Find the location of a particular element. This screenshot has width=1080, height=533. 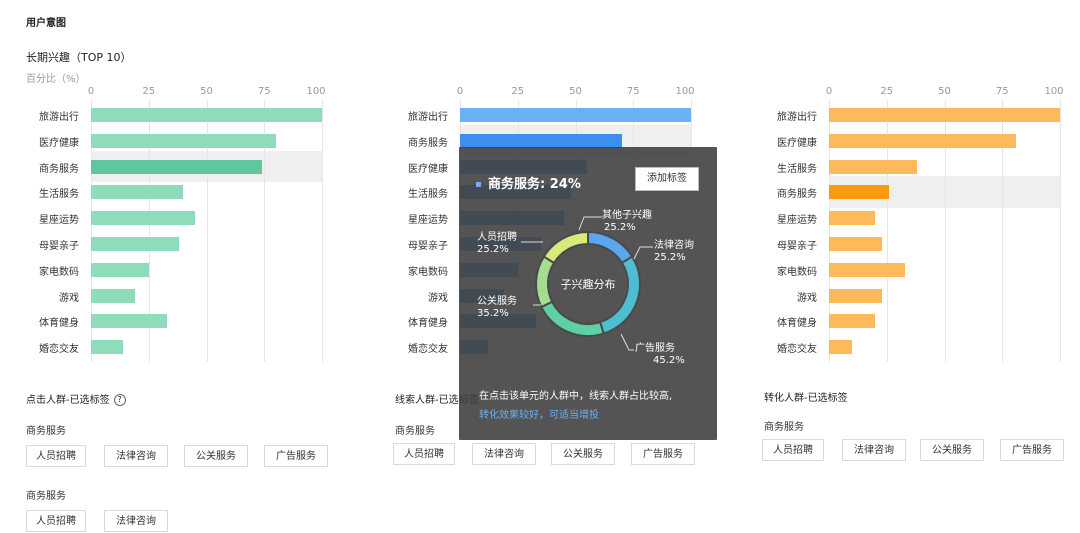

donut-label-other: 其他子兴趣 25.2% is located at coordinates (627, 222).